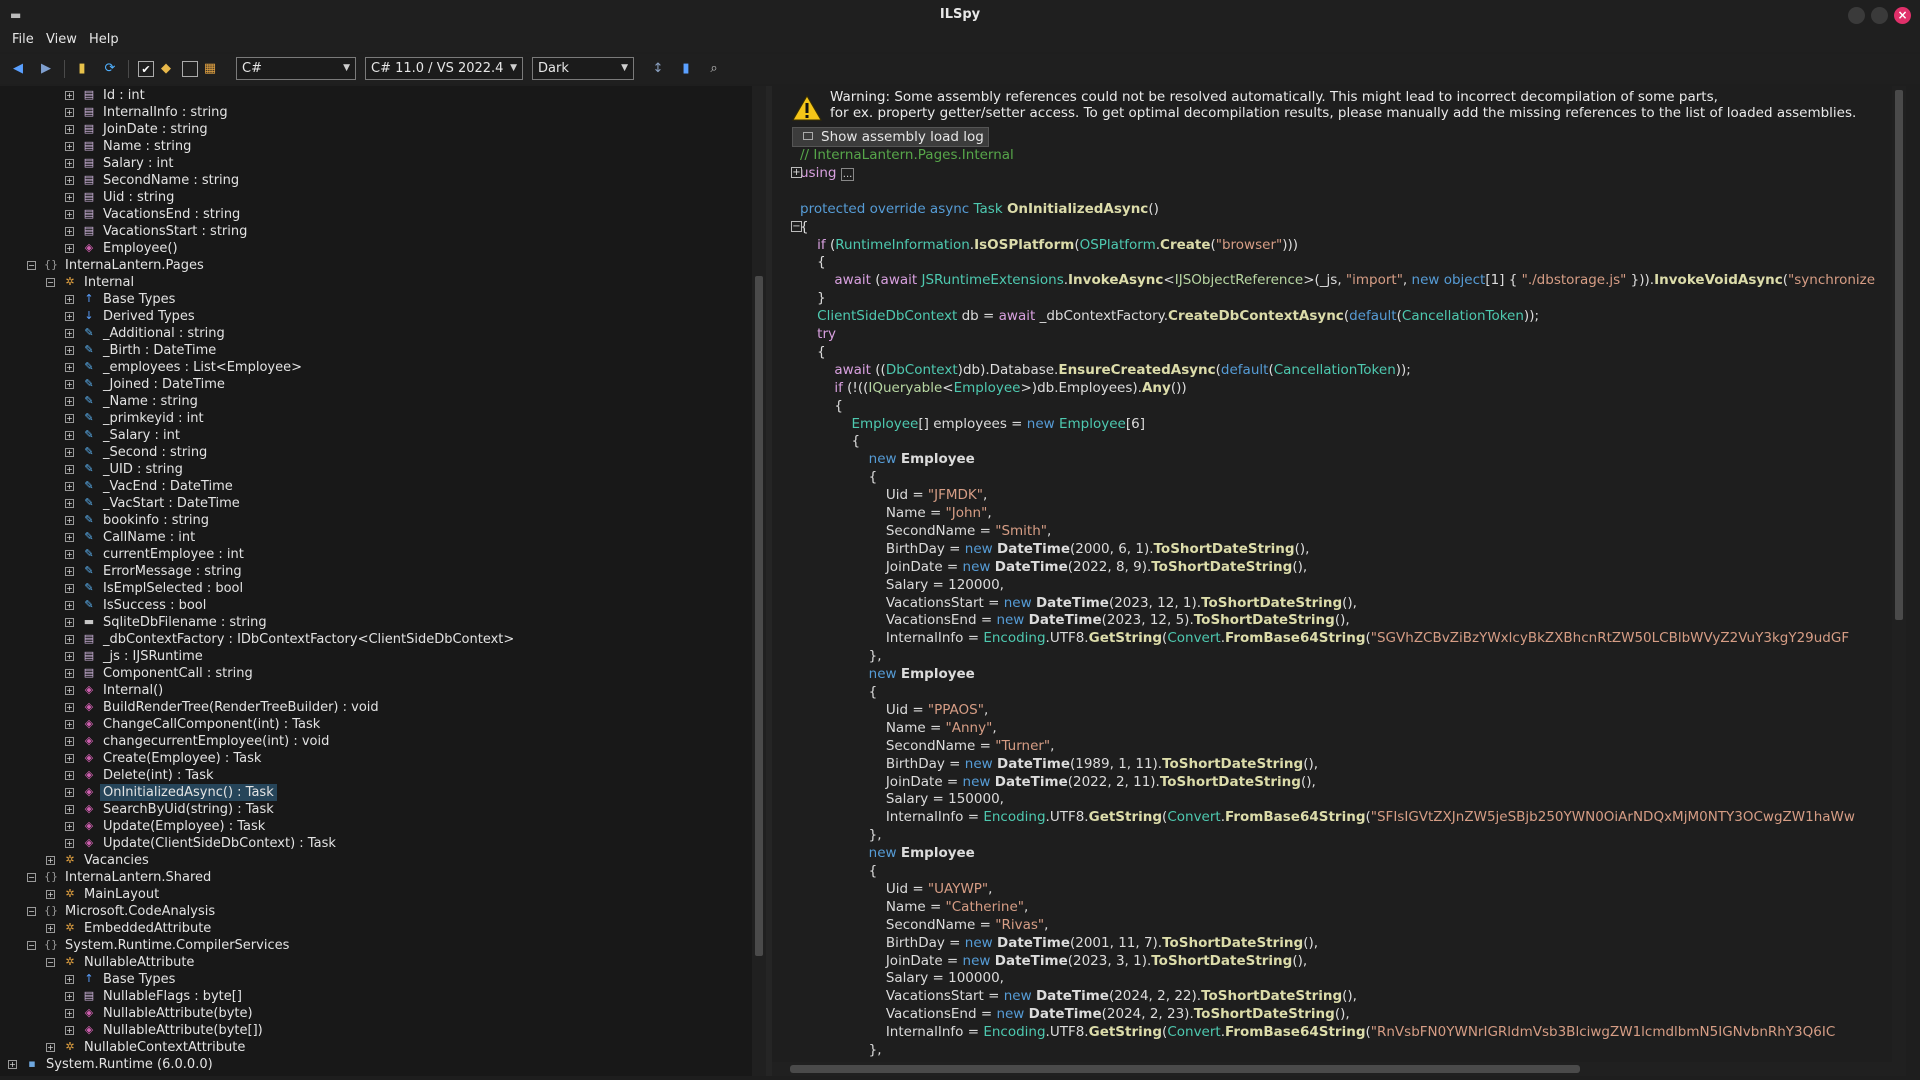 This screenshot has height=1080, width=1920. Describe the element at coordinates (375, 282) in the screenshot. I see `tree-node: − ✲ Internal` at that location.